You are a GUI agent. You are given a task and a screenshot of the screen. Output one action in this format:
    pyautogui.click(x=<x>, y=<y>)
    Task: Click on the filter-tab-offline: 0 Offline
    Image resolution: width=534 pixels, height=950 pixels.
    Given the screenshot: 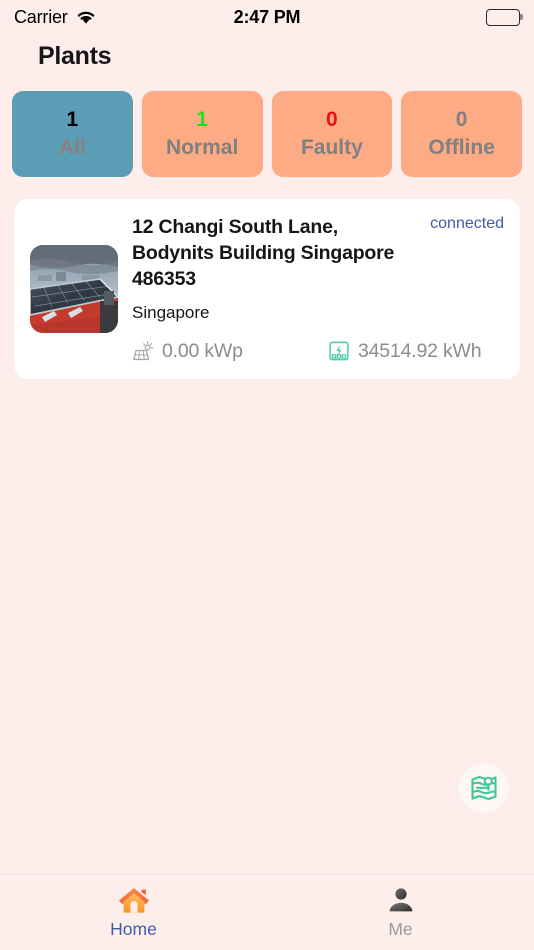 What is the action you would take?
    pyautogui.click(x=461, y=134)
    